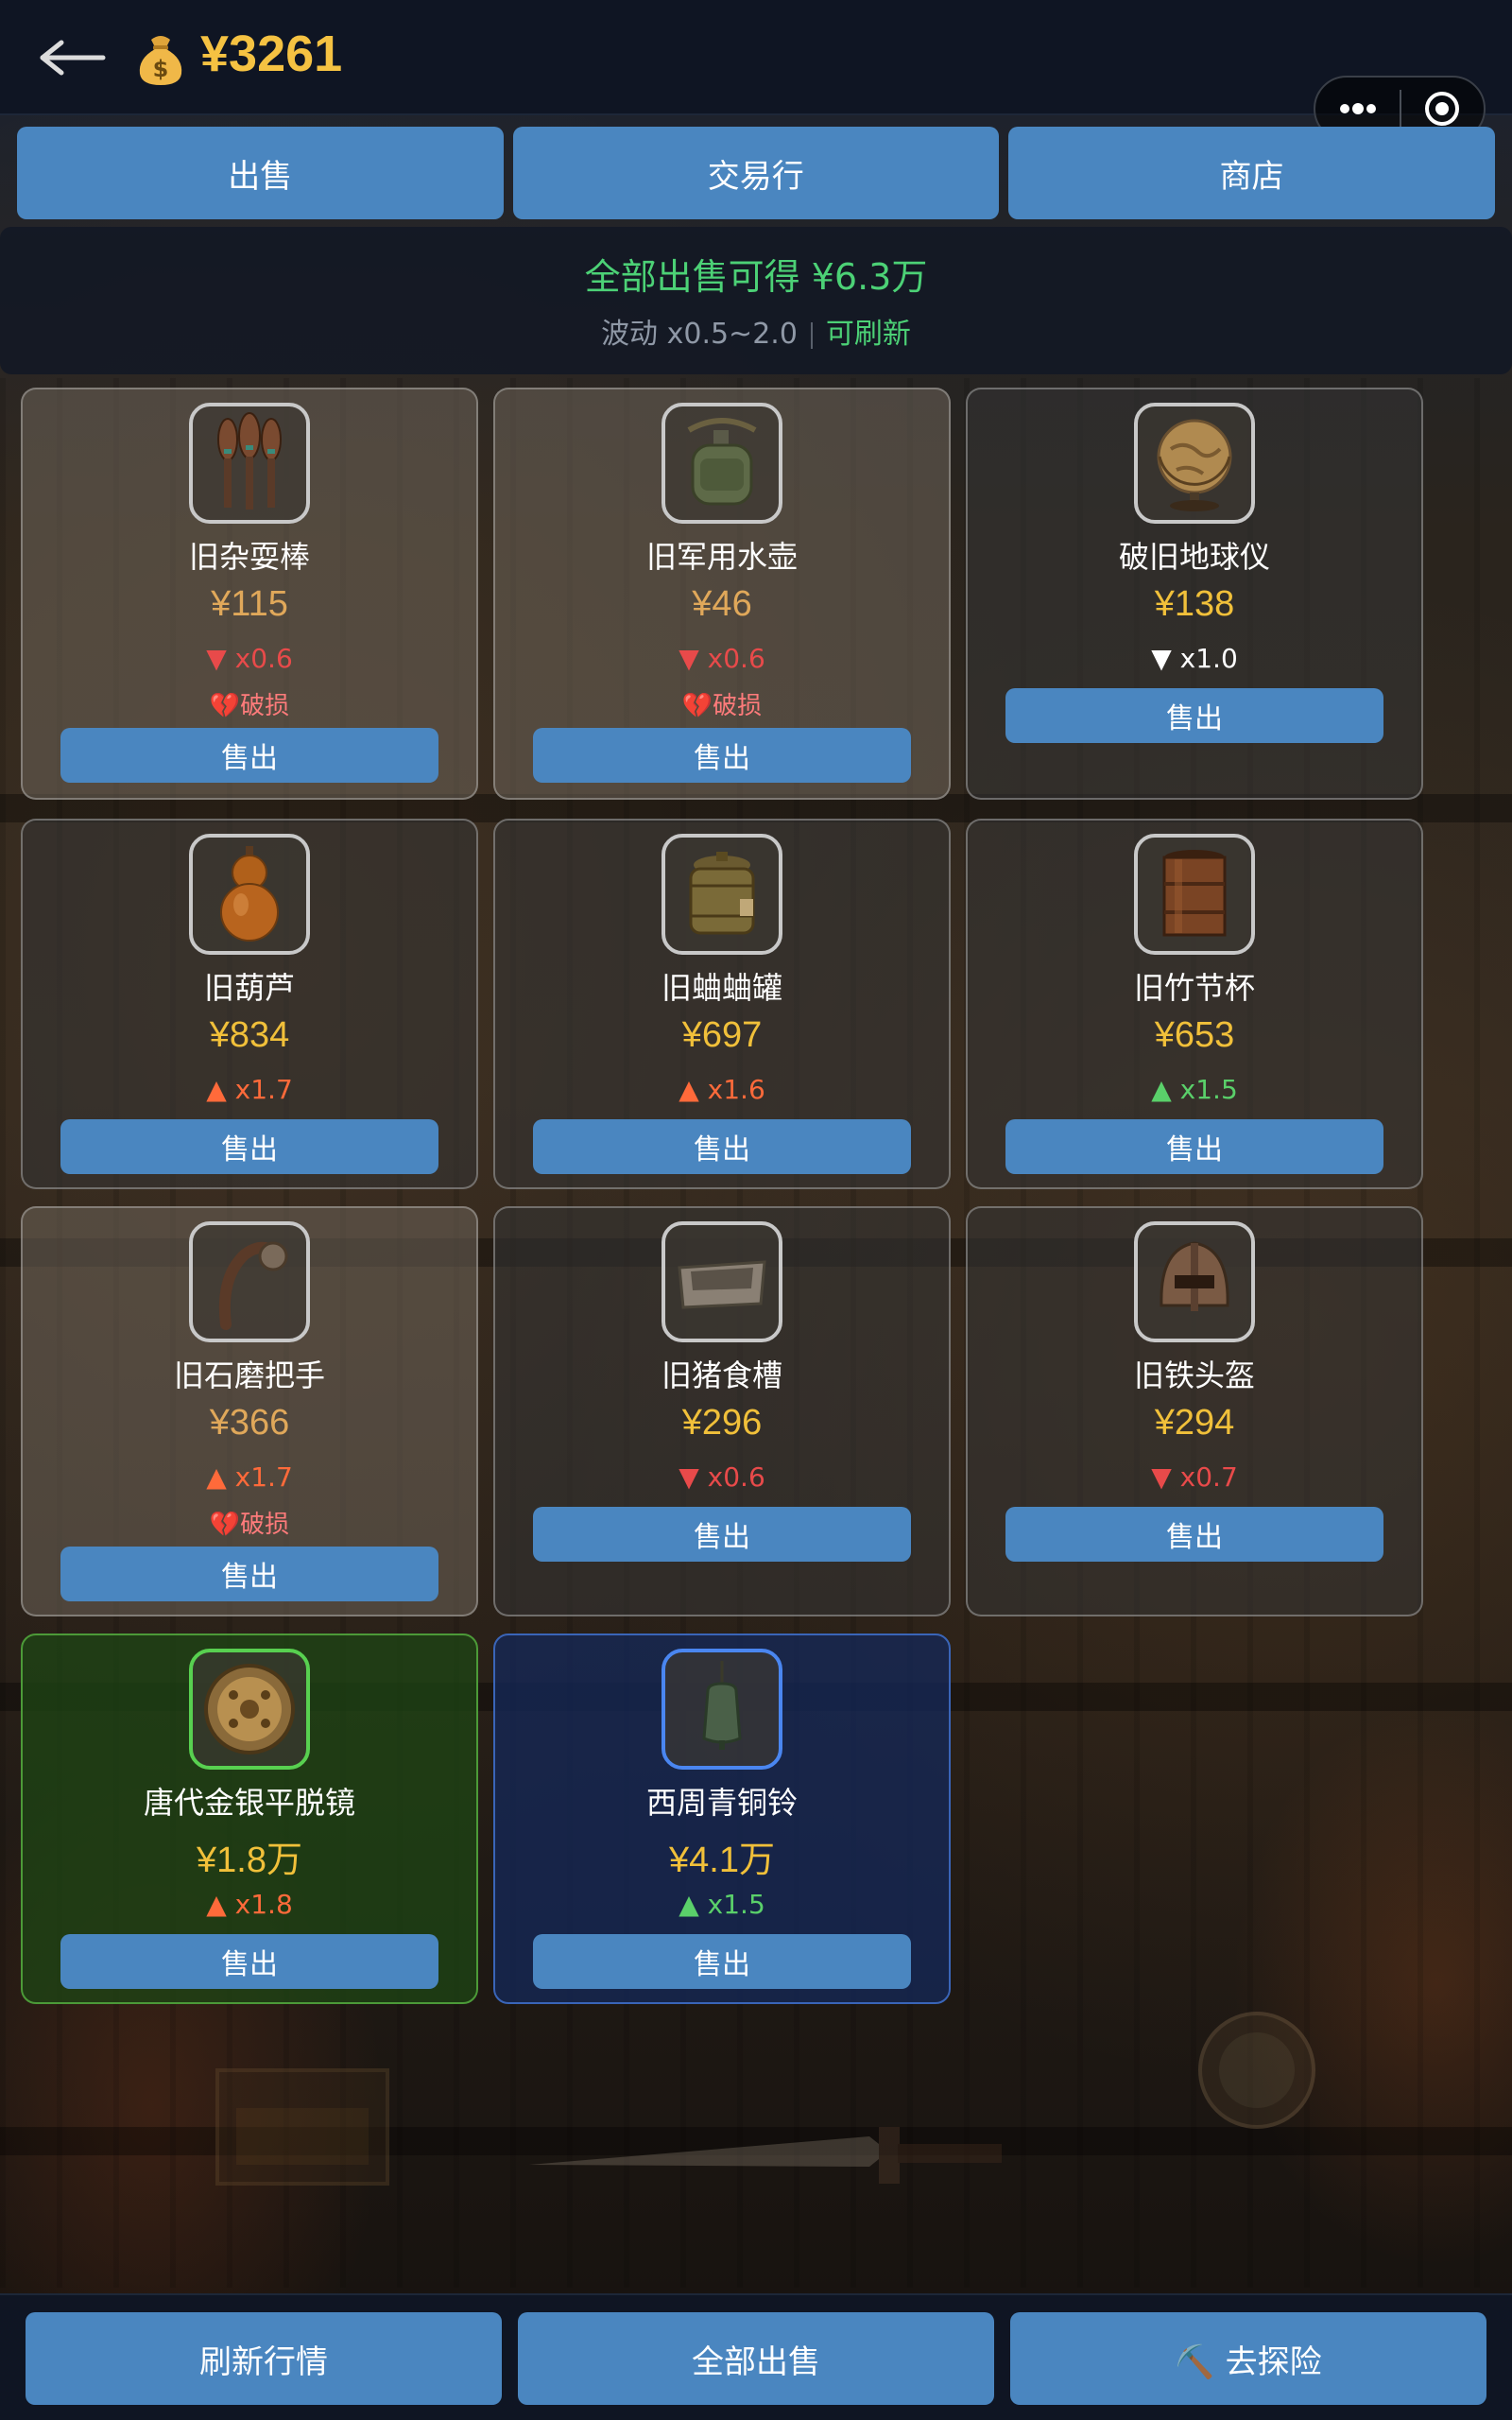  What do you see at coordinates (722, 1709) in the screenshot?
I see `bronze-bell-icon` at bounding box center [722, 1709].